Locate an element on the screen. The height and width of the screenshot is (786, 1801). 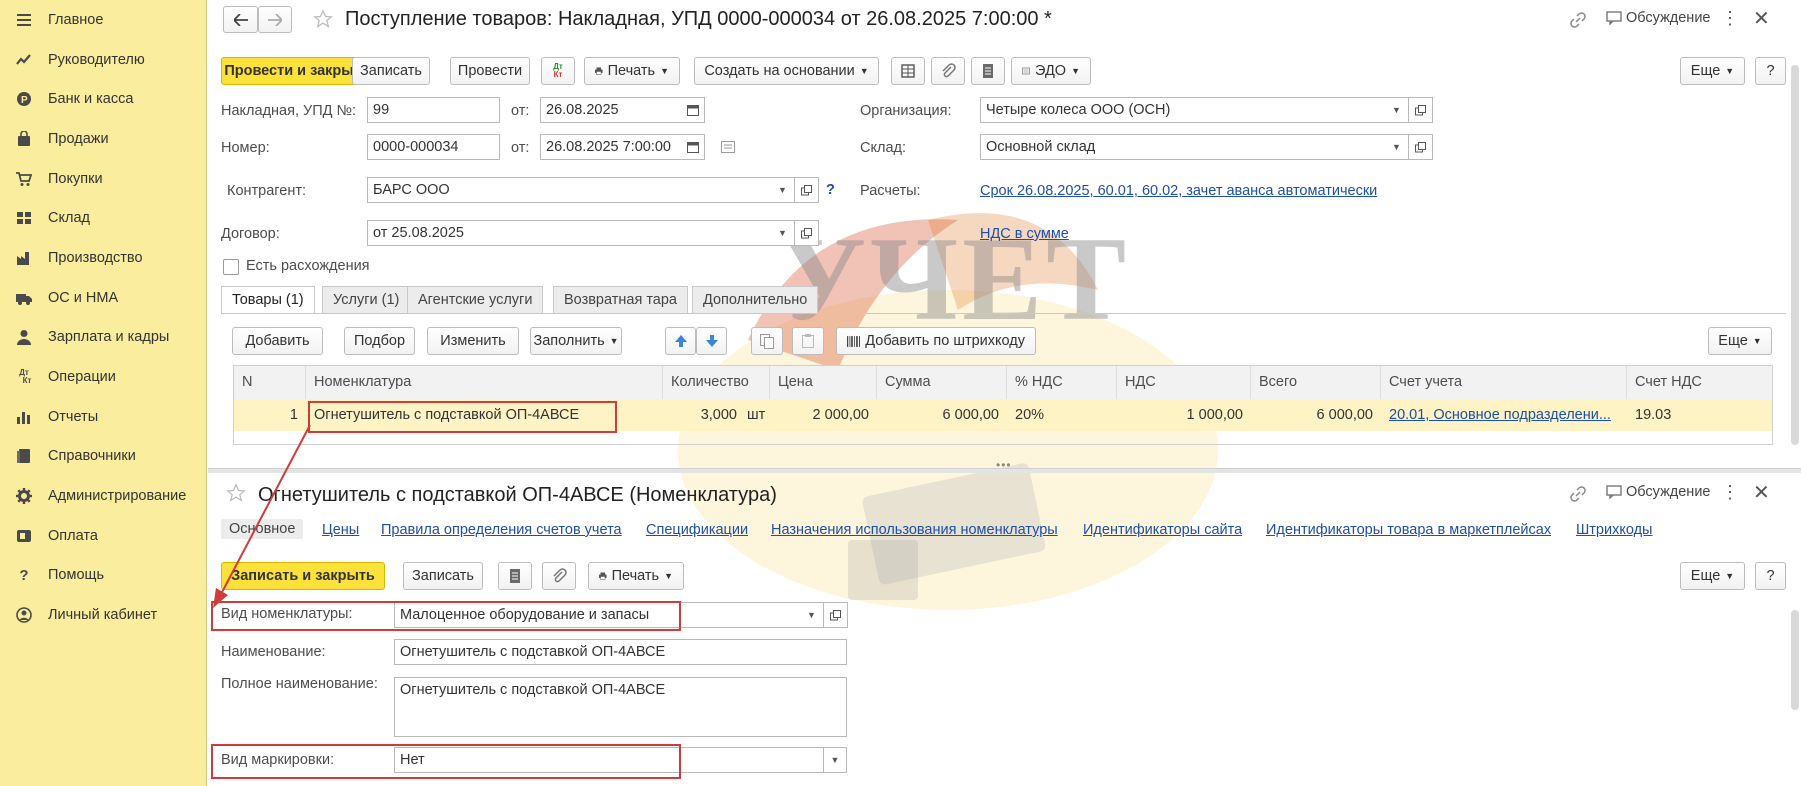
column-header-price: Цена is located at coordinates (823, 382).